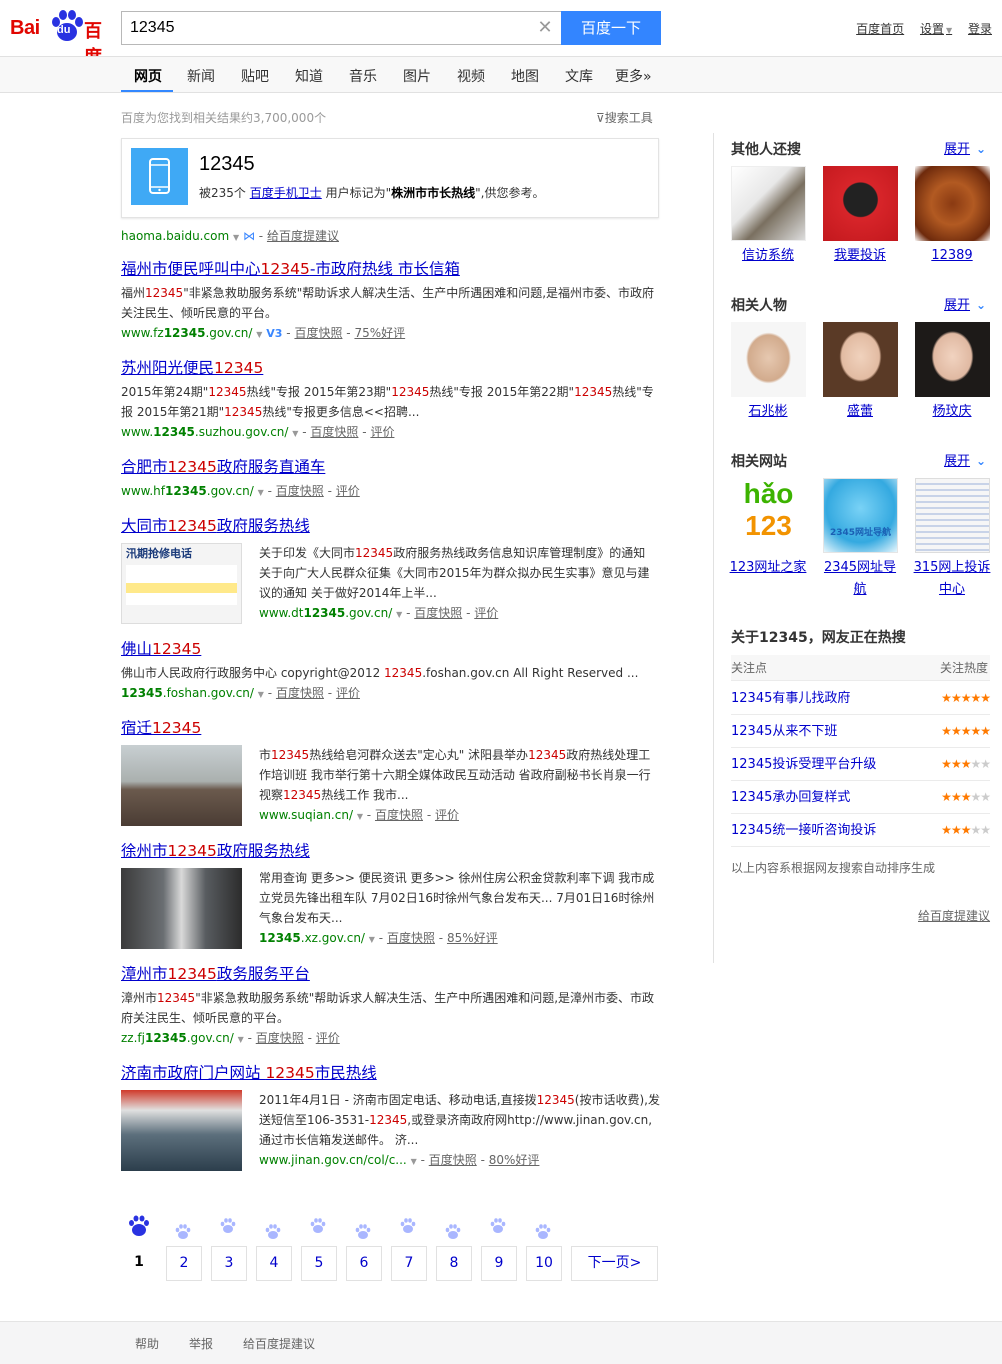  I want to click on sites-expand-link: 展开 ⌄, so click(965, 459).